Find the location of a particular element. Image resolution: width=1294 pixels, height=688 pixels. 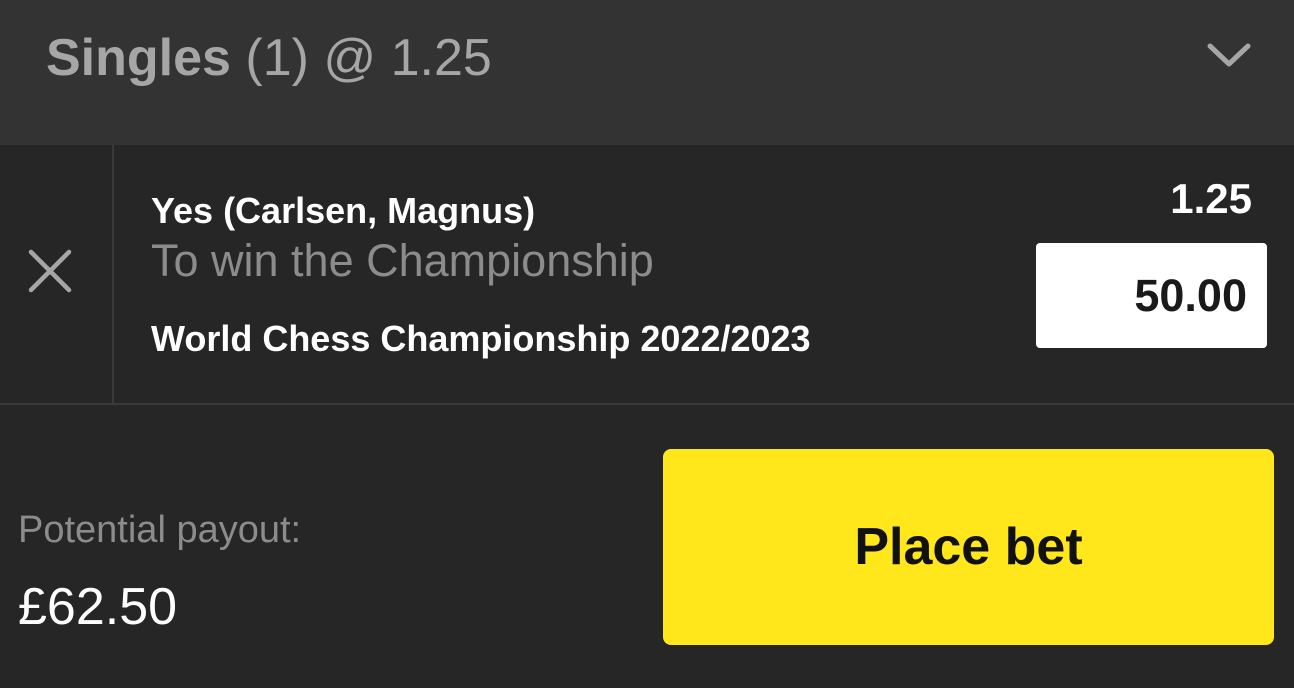

market-name: To win the Championship is located at coordinates (402, 260).